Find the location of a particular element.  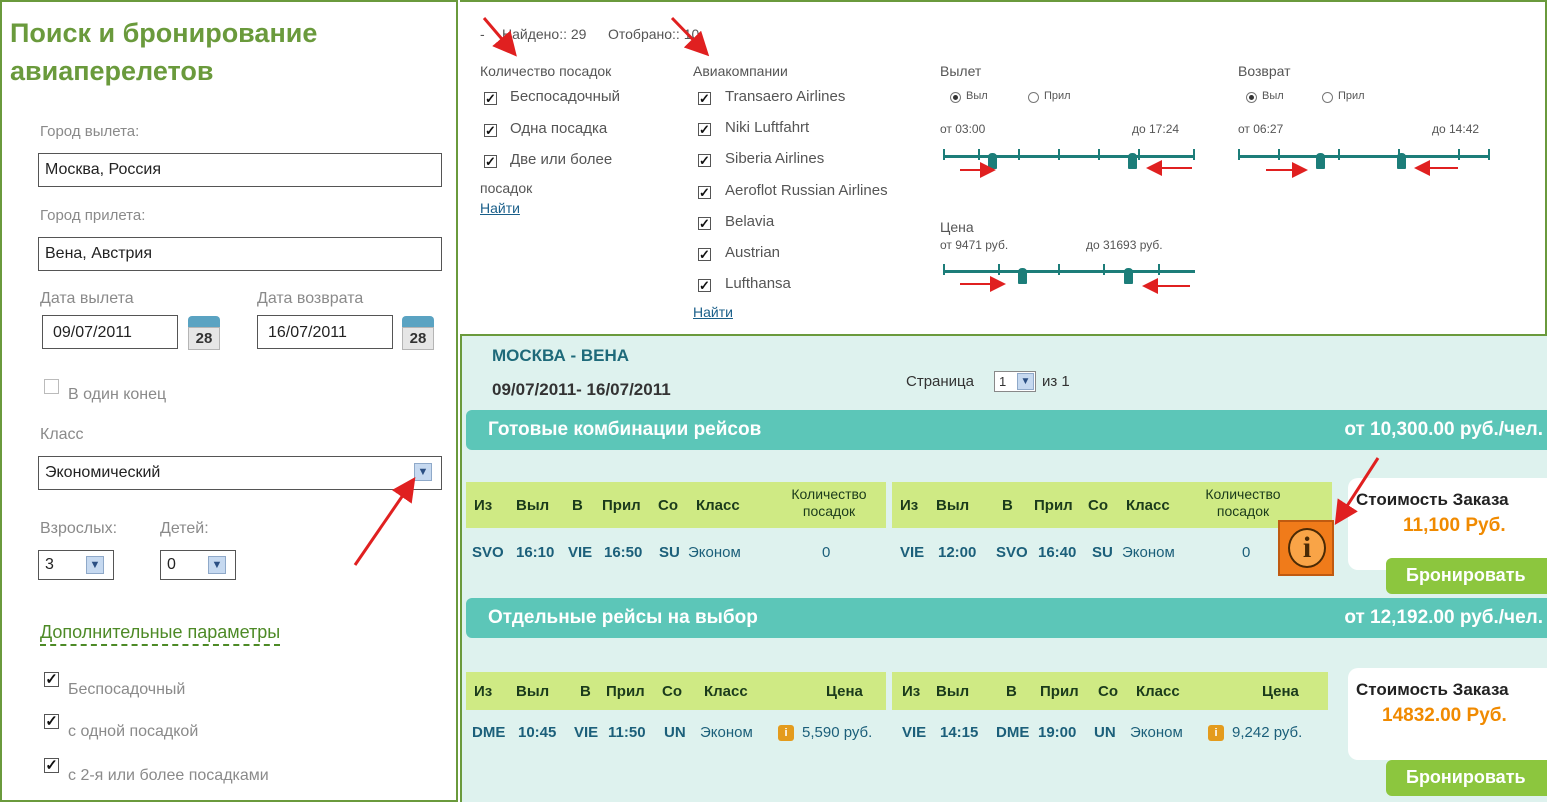

col-carrier: Со is located at coordinates (672, 691).